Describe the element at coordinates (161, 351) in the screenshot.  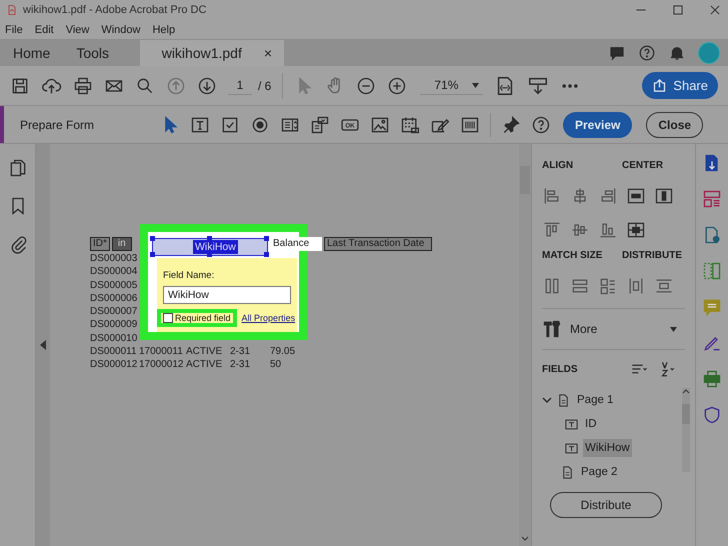
I see `table-cell-text: 17000011` at that location.